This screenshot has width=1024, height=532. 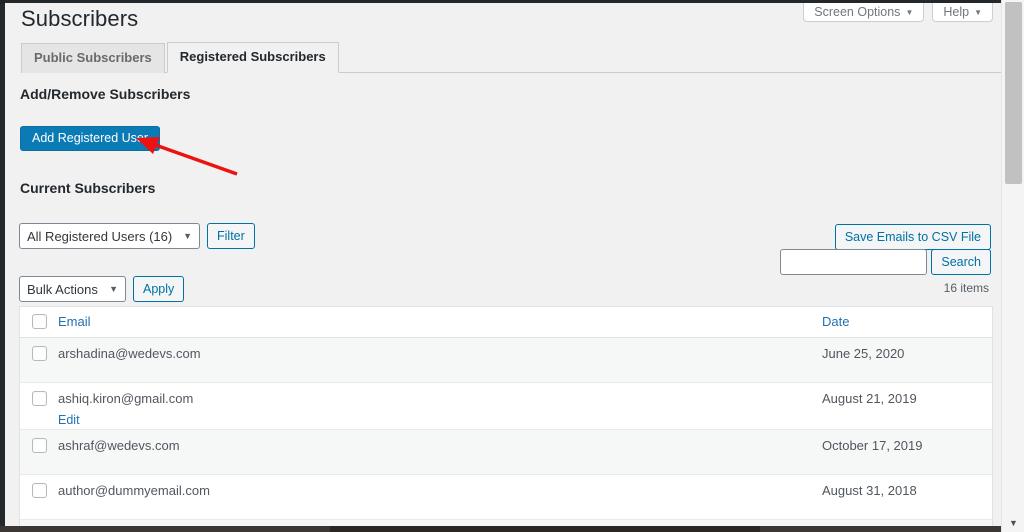 I want to click on csv-export-wrap: Save Emails to CSV File, so click(x=912, y=237).